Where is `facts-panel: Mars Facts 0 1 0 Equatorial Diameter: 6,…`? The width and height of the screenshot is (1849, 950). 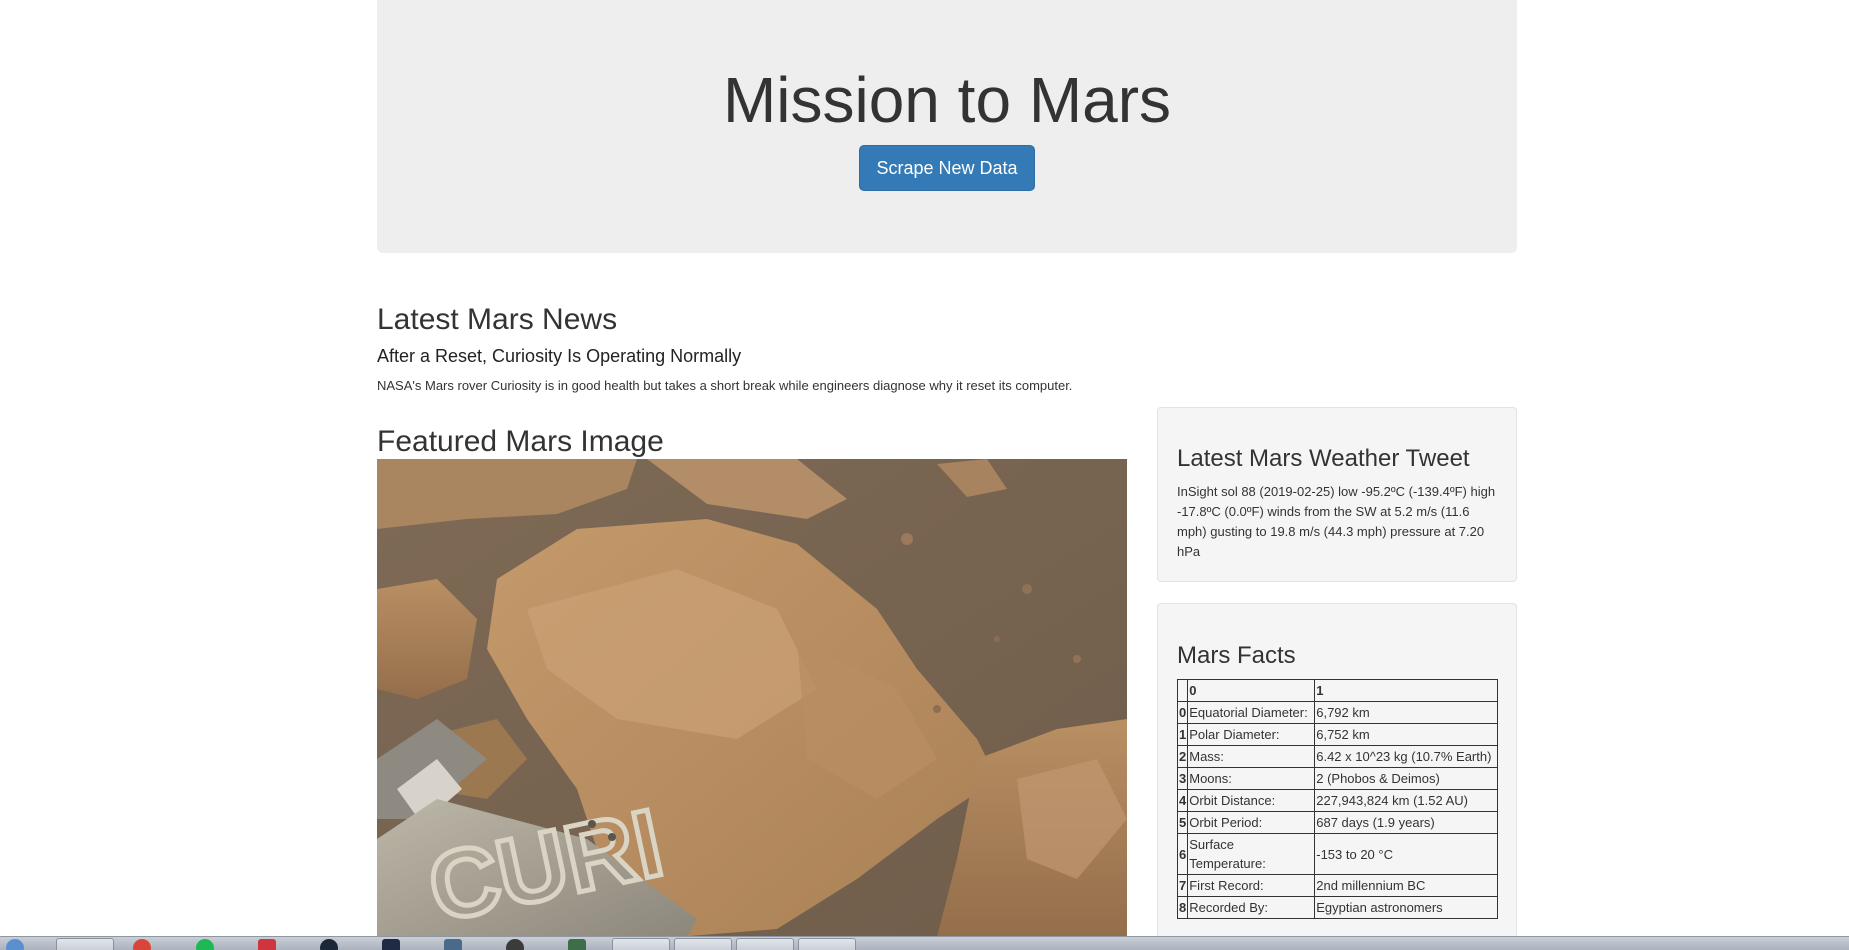
facts-panel: Mars Facts 0 1 0 Equatorial Diameter: 6,… is located at coordinates (1337, 776).